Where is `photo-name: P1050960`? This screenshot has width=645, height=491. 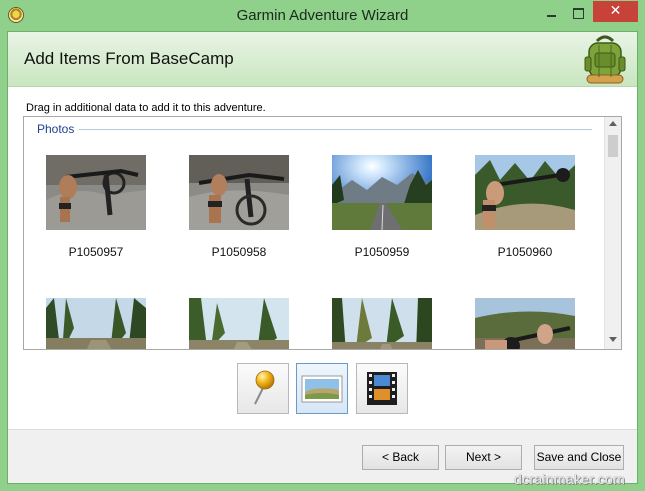 photo-name: P1050960 is located at coordinates (525, 252).